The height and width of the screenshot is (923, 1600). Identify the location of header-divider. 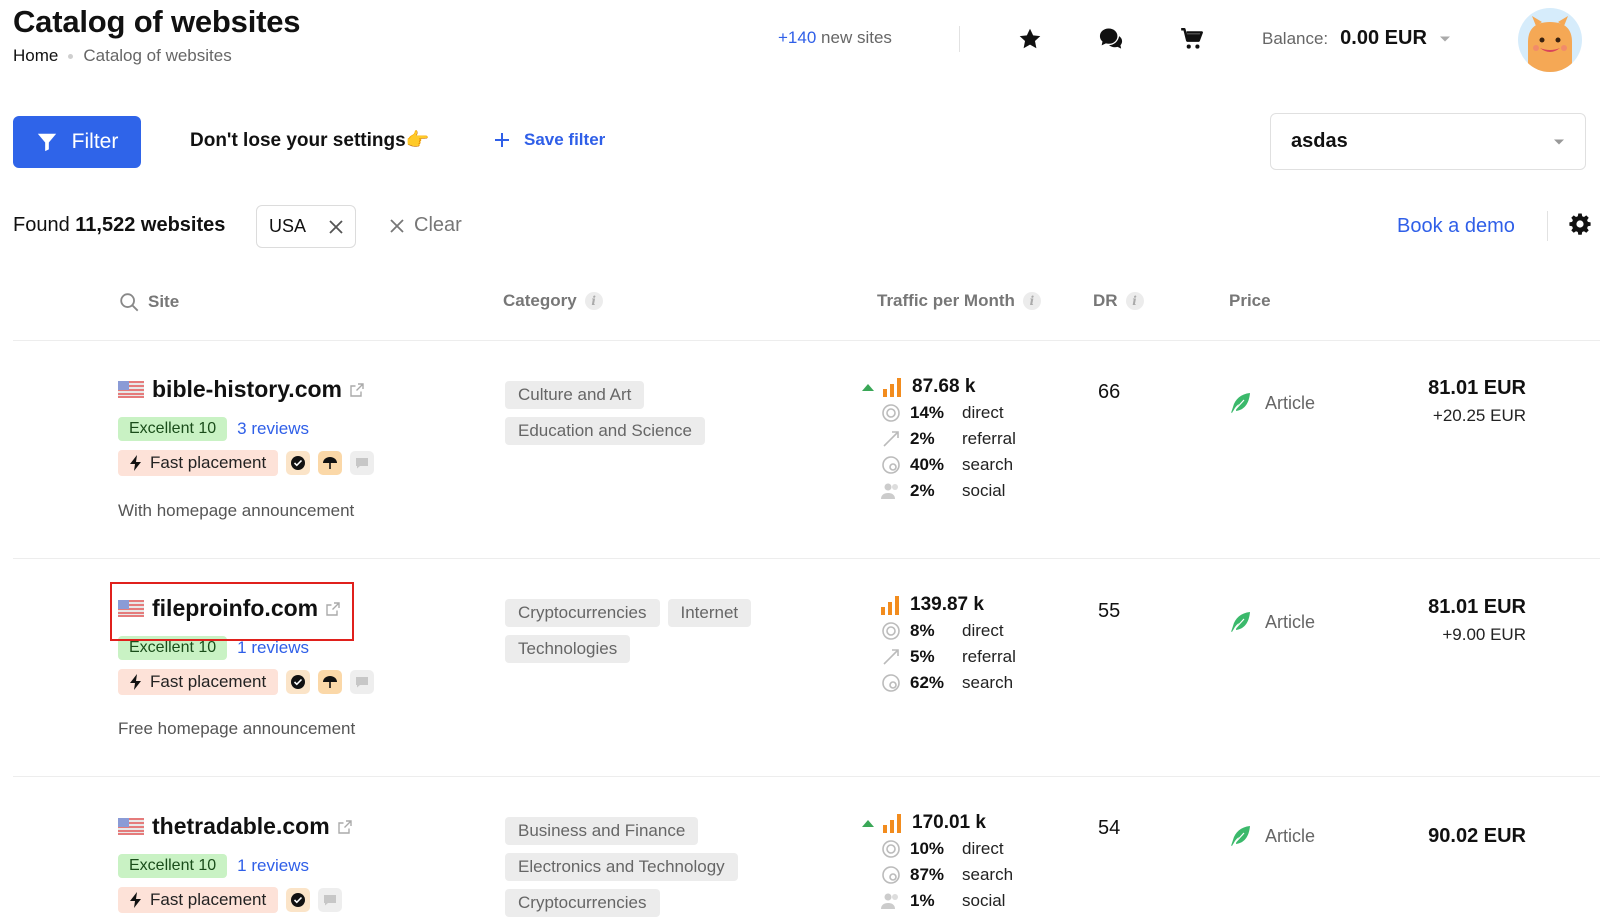
(959, 39).